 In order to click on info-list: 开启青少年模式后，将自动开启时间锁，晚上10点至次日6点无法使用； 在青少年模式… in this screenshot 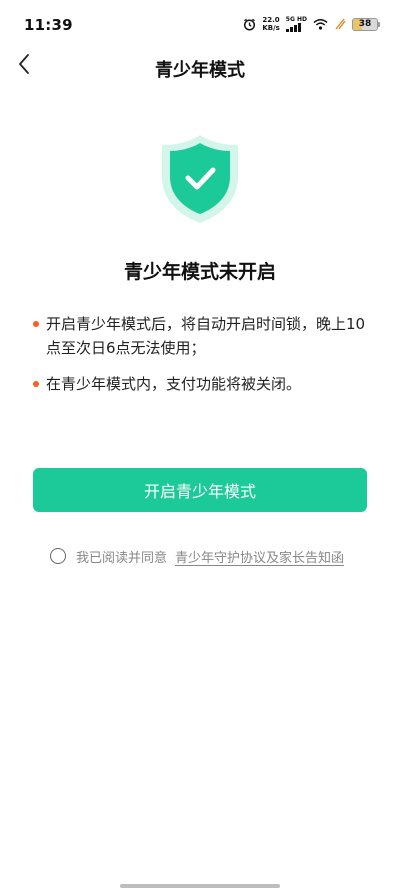, I will do `click(202, 360)`.